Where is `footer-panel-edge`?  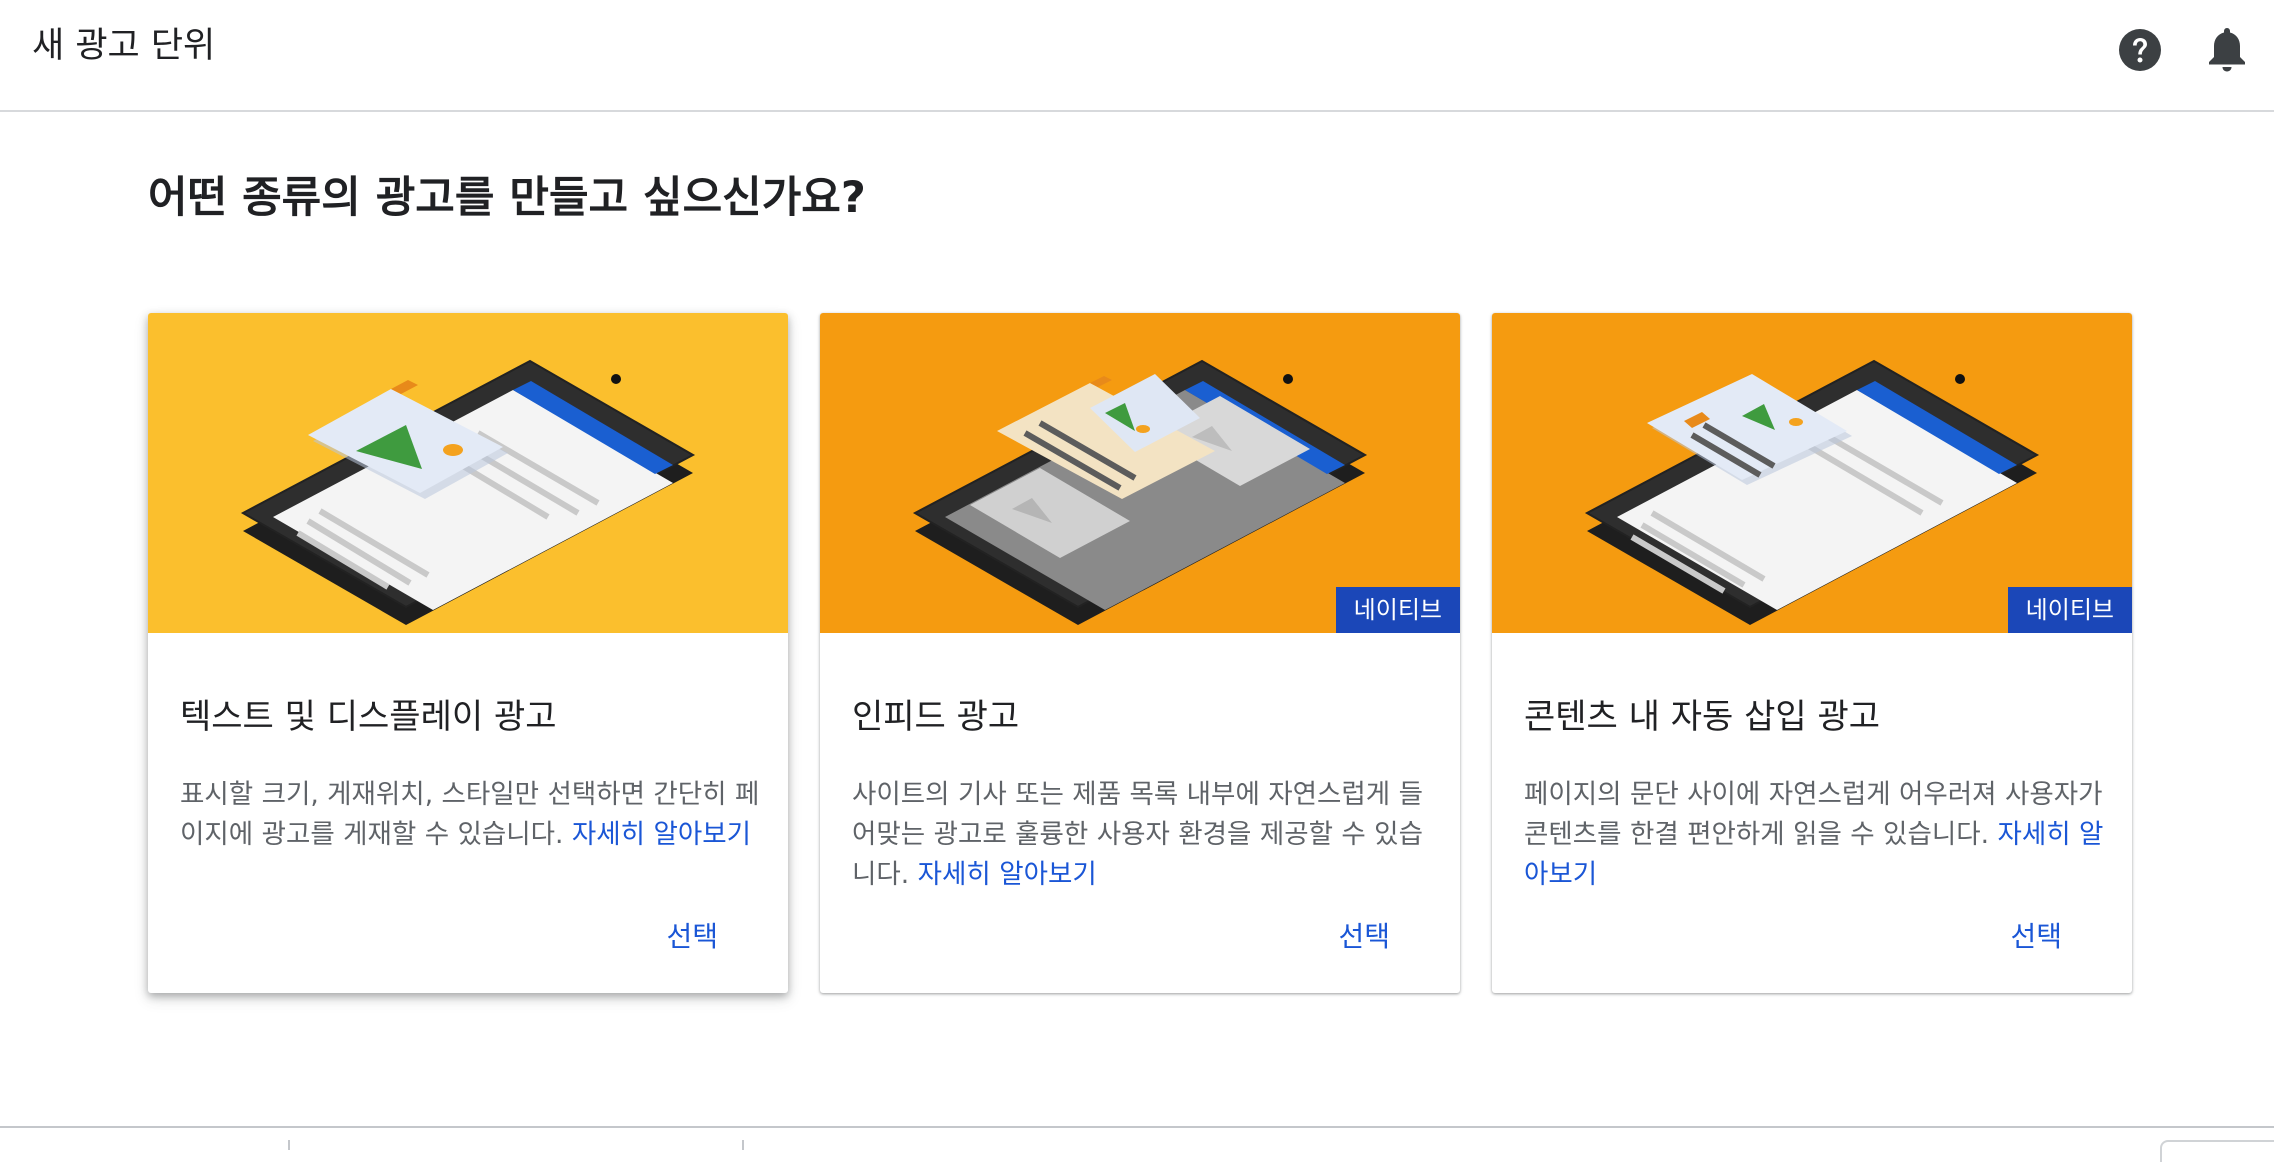 footer-panel-edge is located at coordinates (2217, 1151).